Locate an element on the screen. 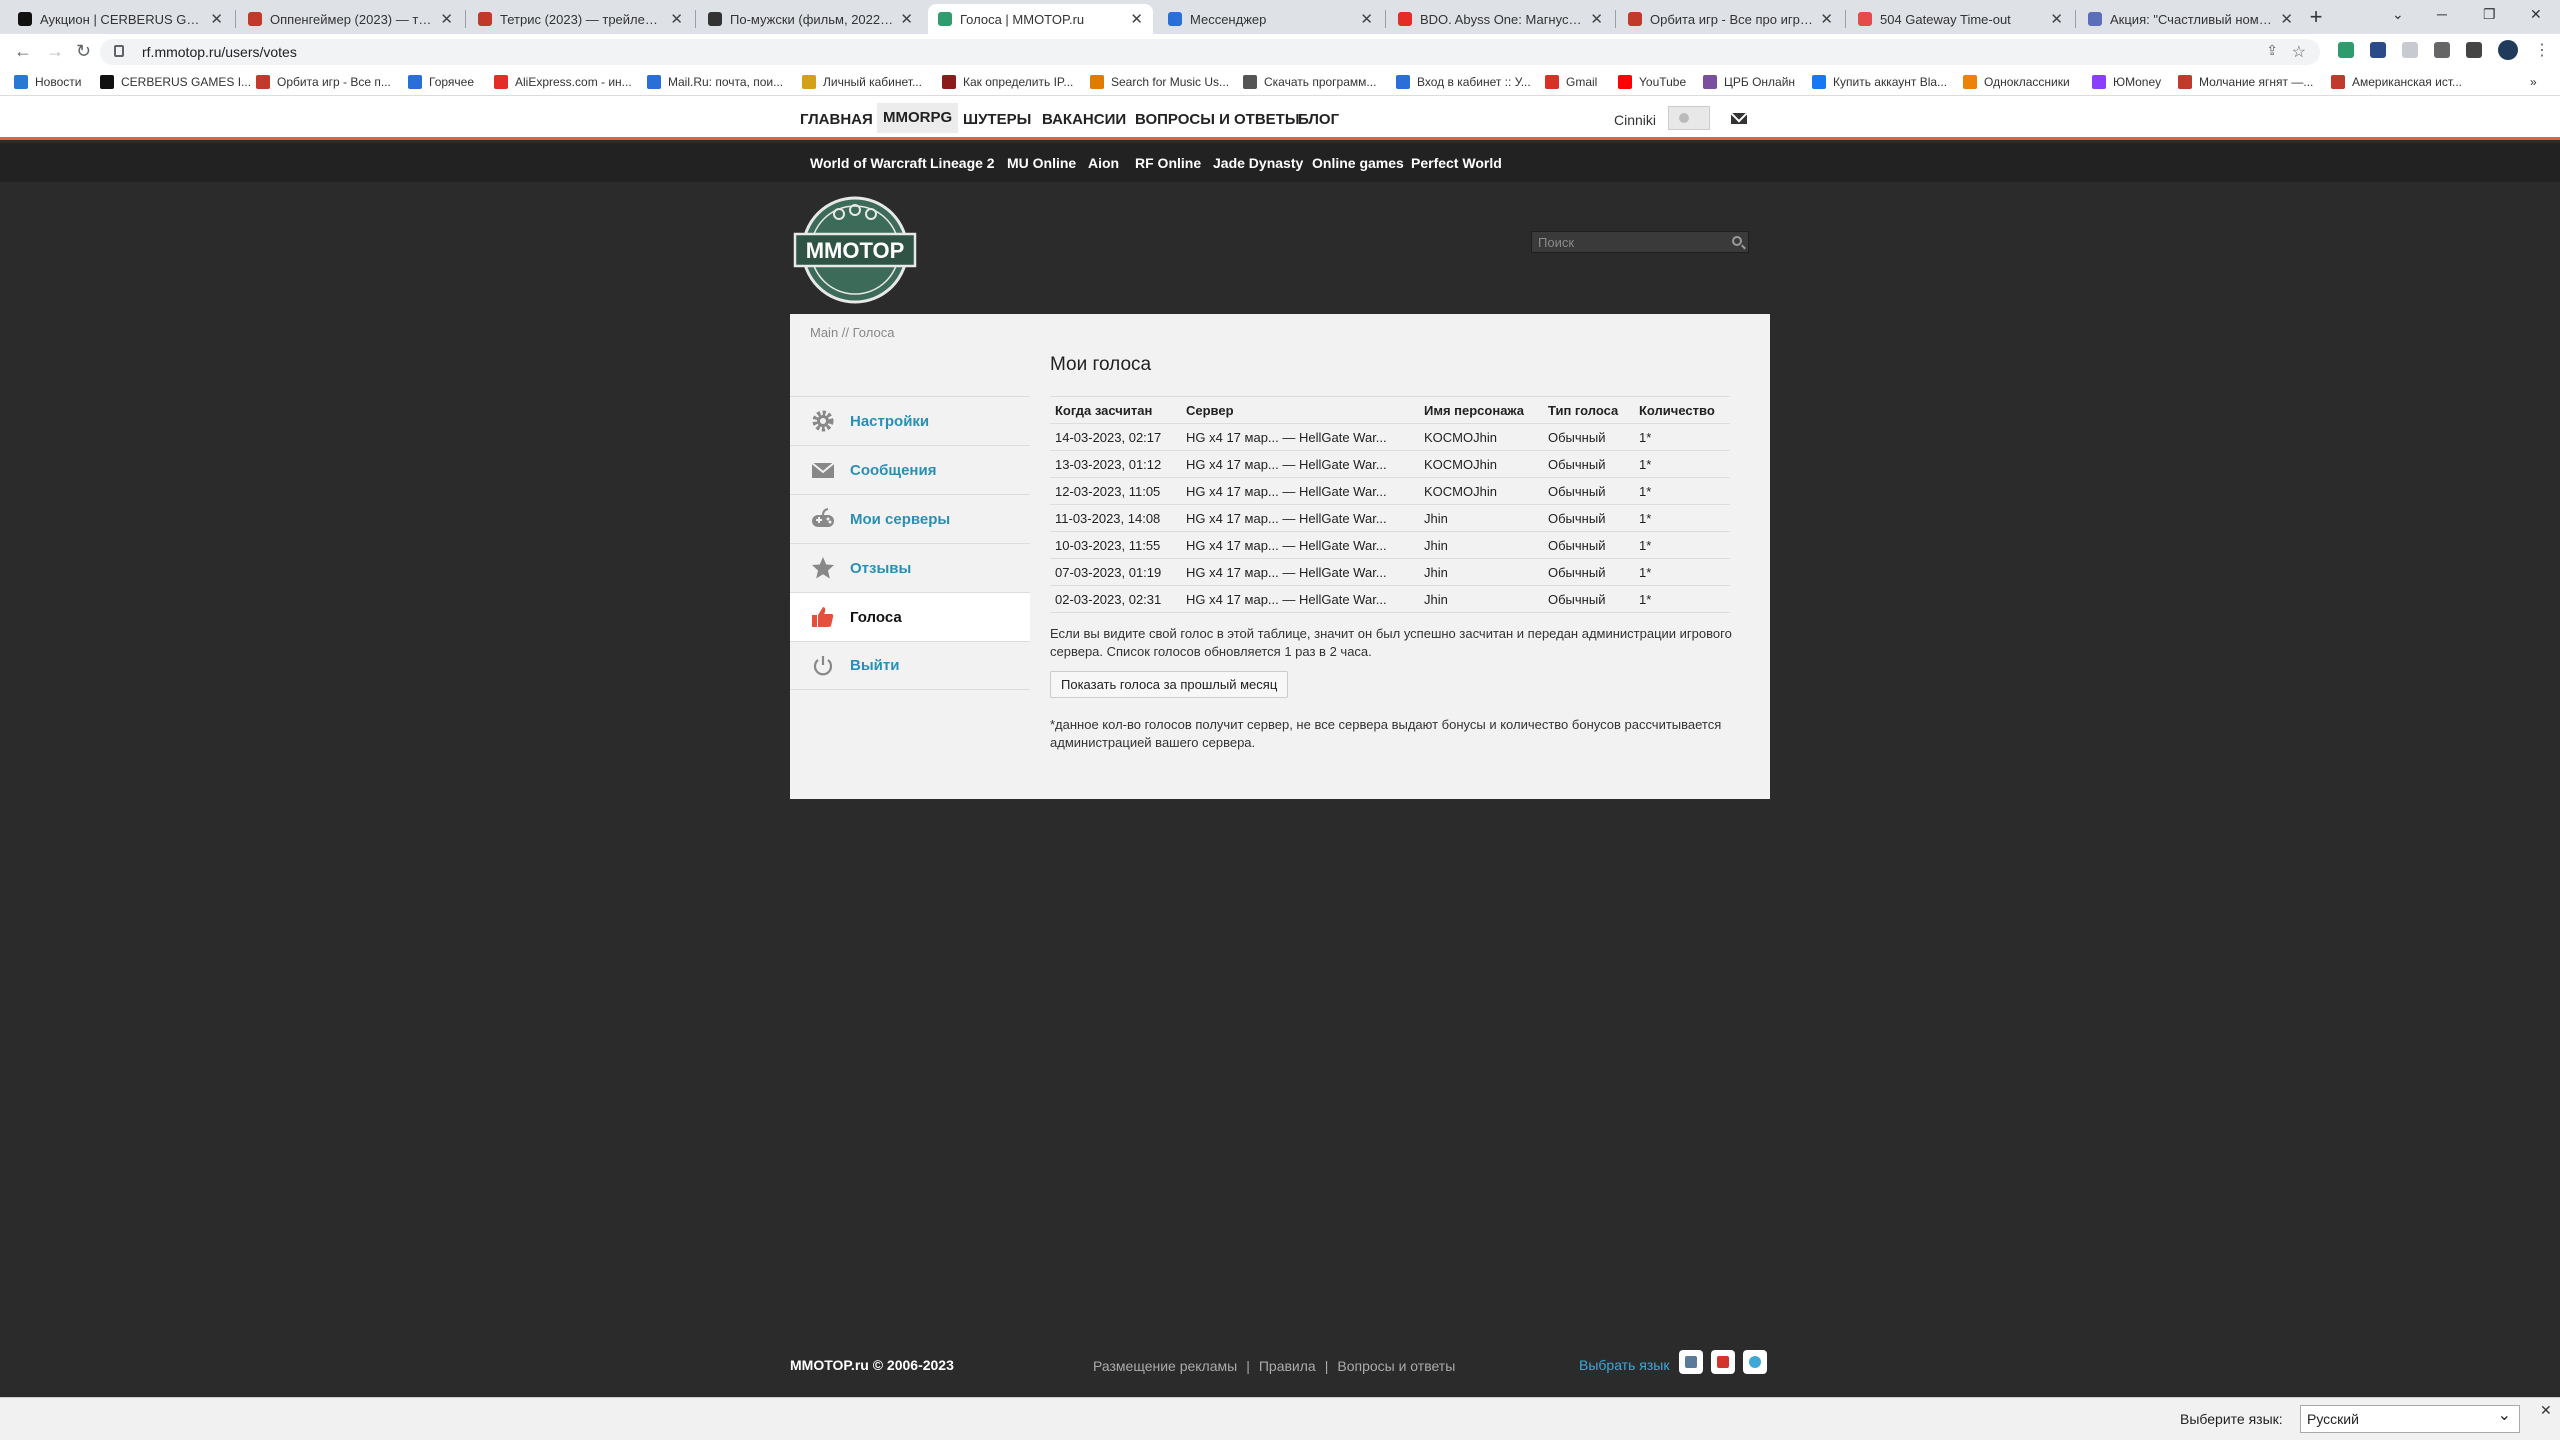 The width and height of the screenshot is (2560, 1440). game-link-wow: World of Warcraft is located at coordinates (868, 163).